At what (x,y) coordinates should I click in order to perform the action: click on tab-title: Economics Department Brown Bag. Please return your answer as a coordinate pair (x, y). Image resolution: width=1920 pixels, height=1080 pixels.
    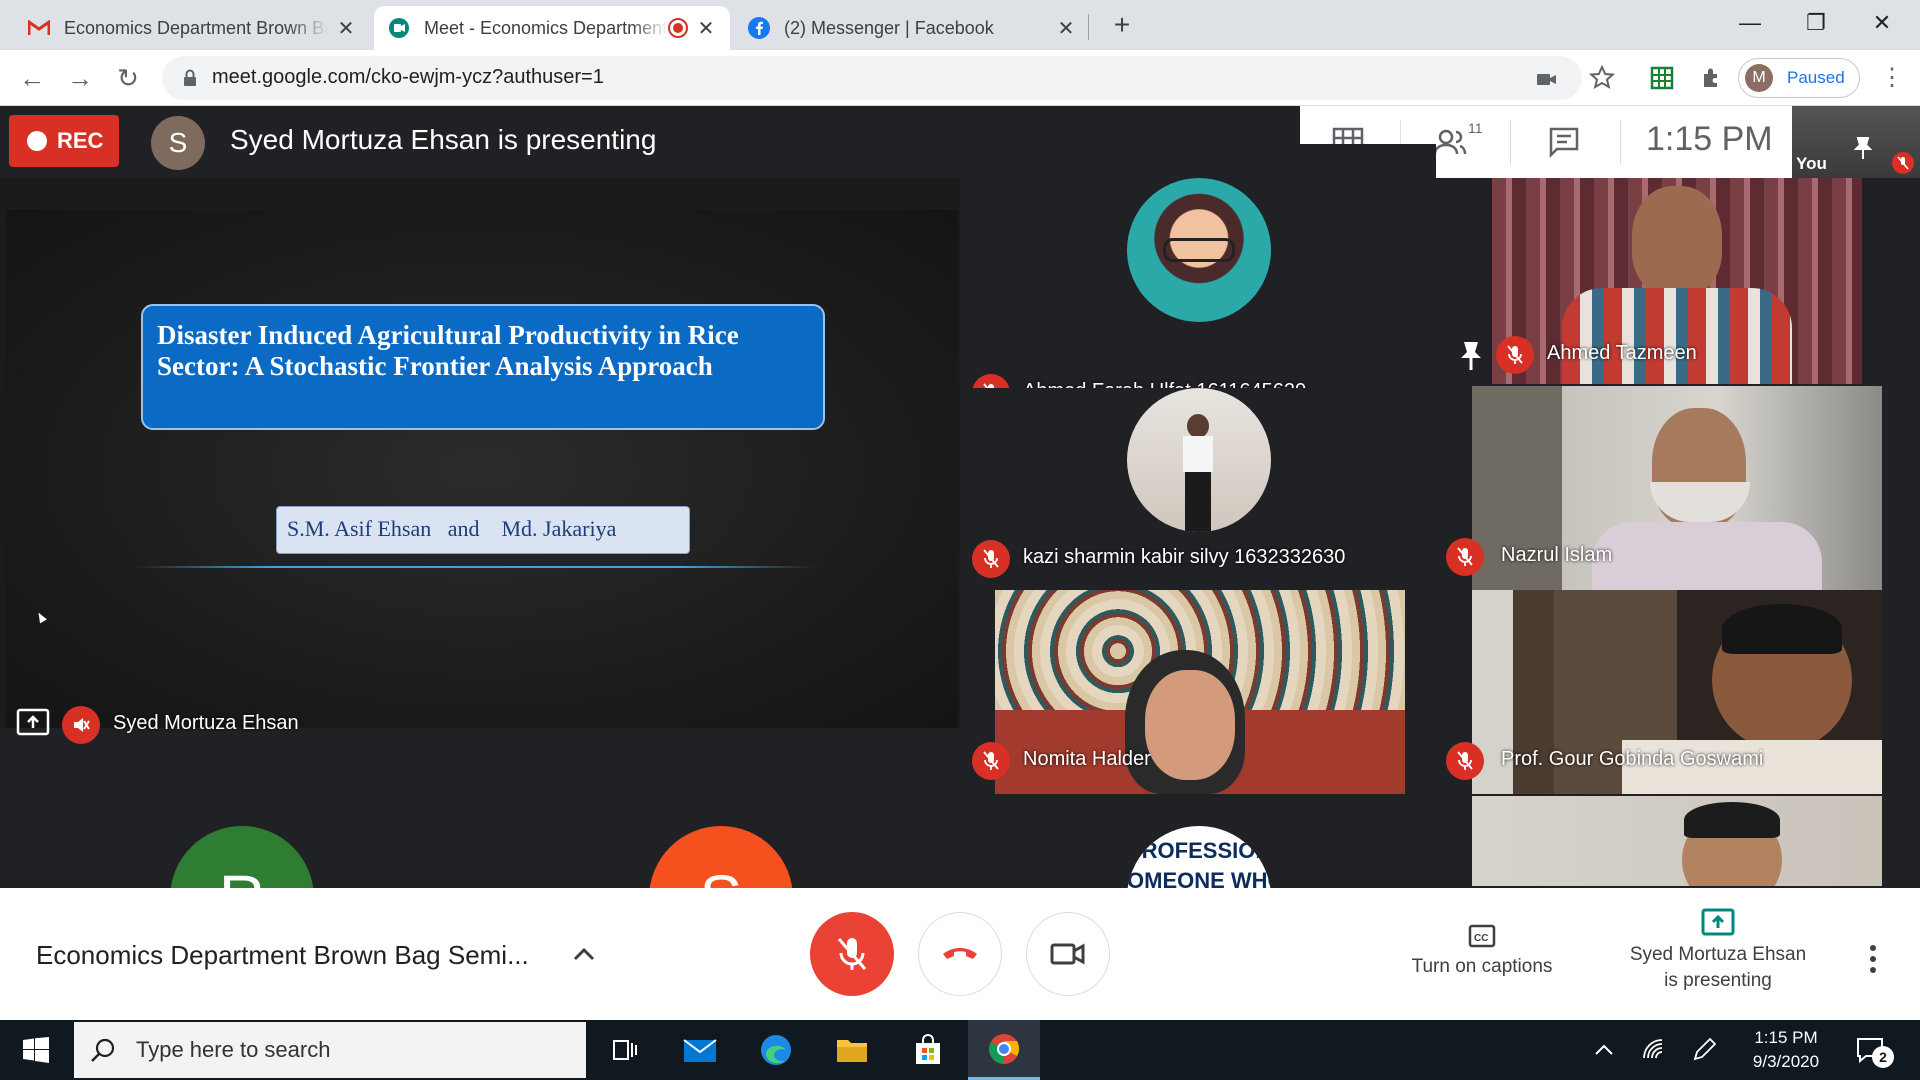
    Looking at the image, I should click on (196, 27).